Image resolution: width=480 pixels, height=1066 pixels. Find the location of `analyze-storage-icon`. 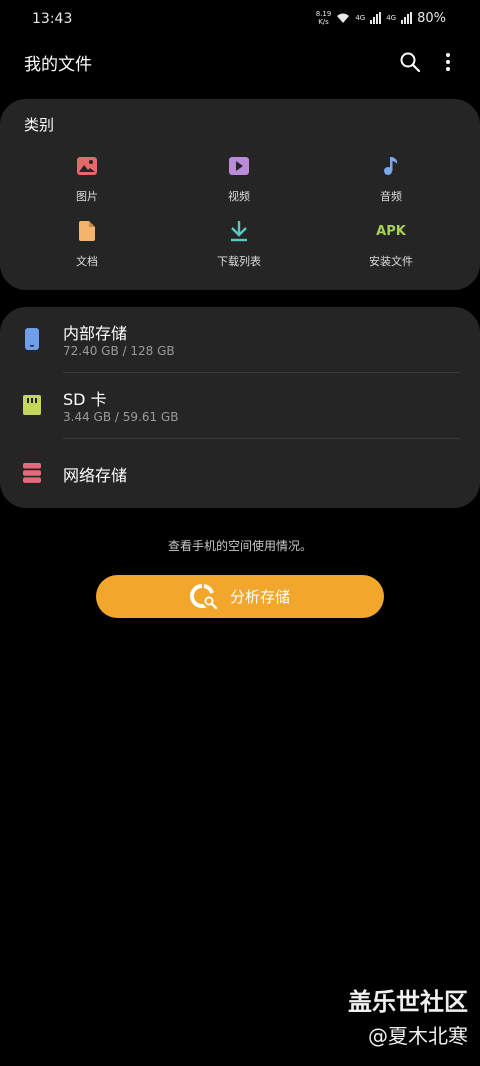

analyze-storage-icon is located at coordinates (204, 596).